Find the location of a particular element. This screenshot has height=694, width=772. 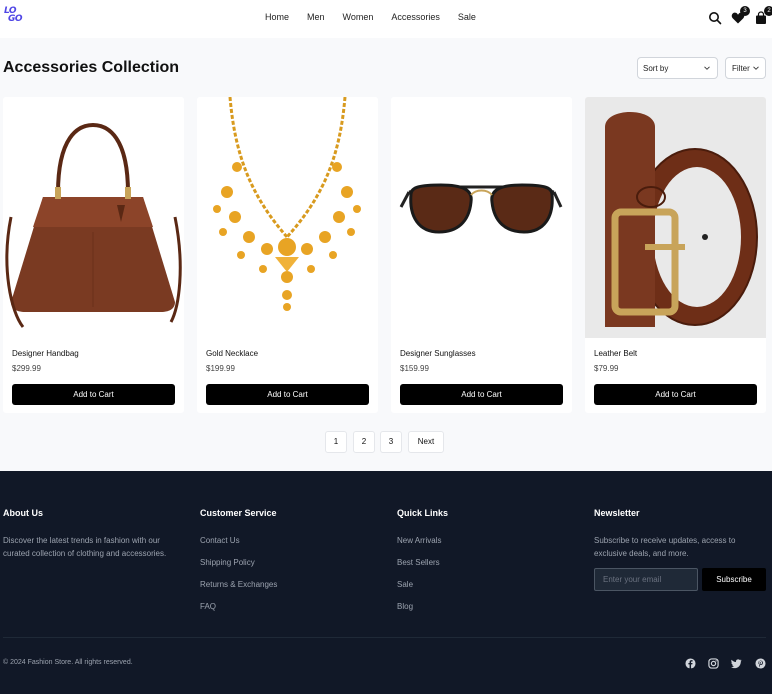

page-button-2: 2 is located at coordinates (364, 442).